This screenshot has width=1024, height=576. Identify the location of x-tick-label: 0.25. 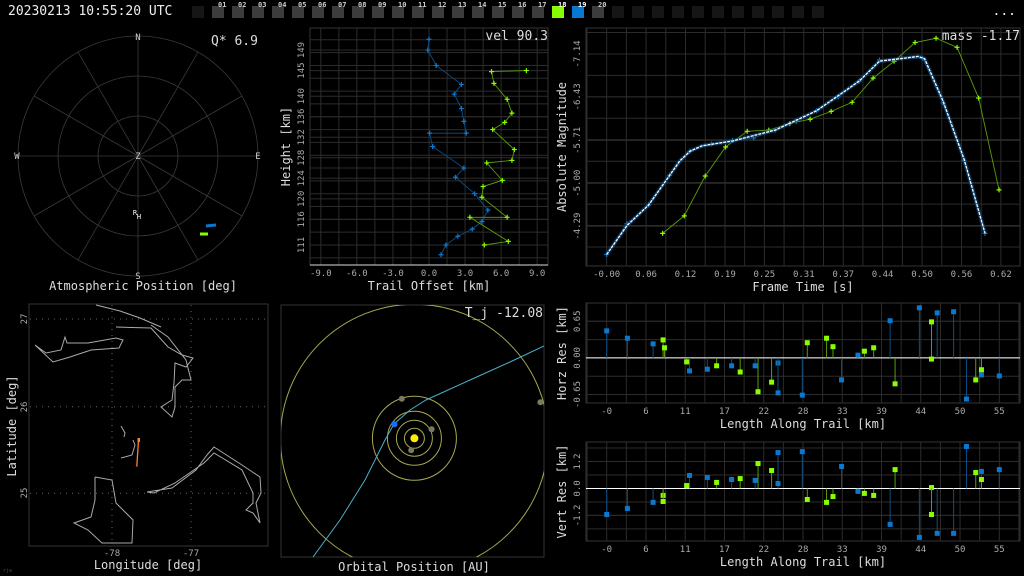
(765, 275).